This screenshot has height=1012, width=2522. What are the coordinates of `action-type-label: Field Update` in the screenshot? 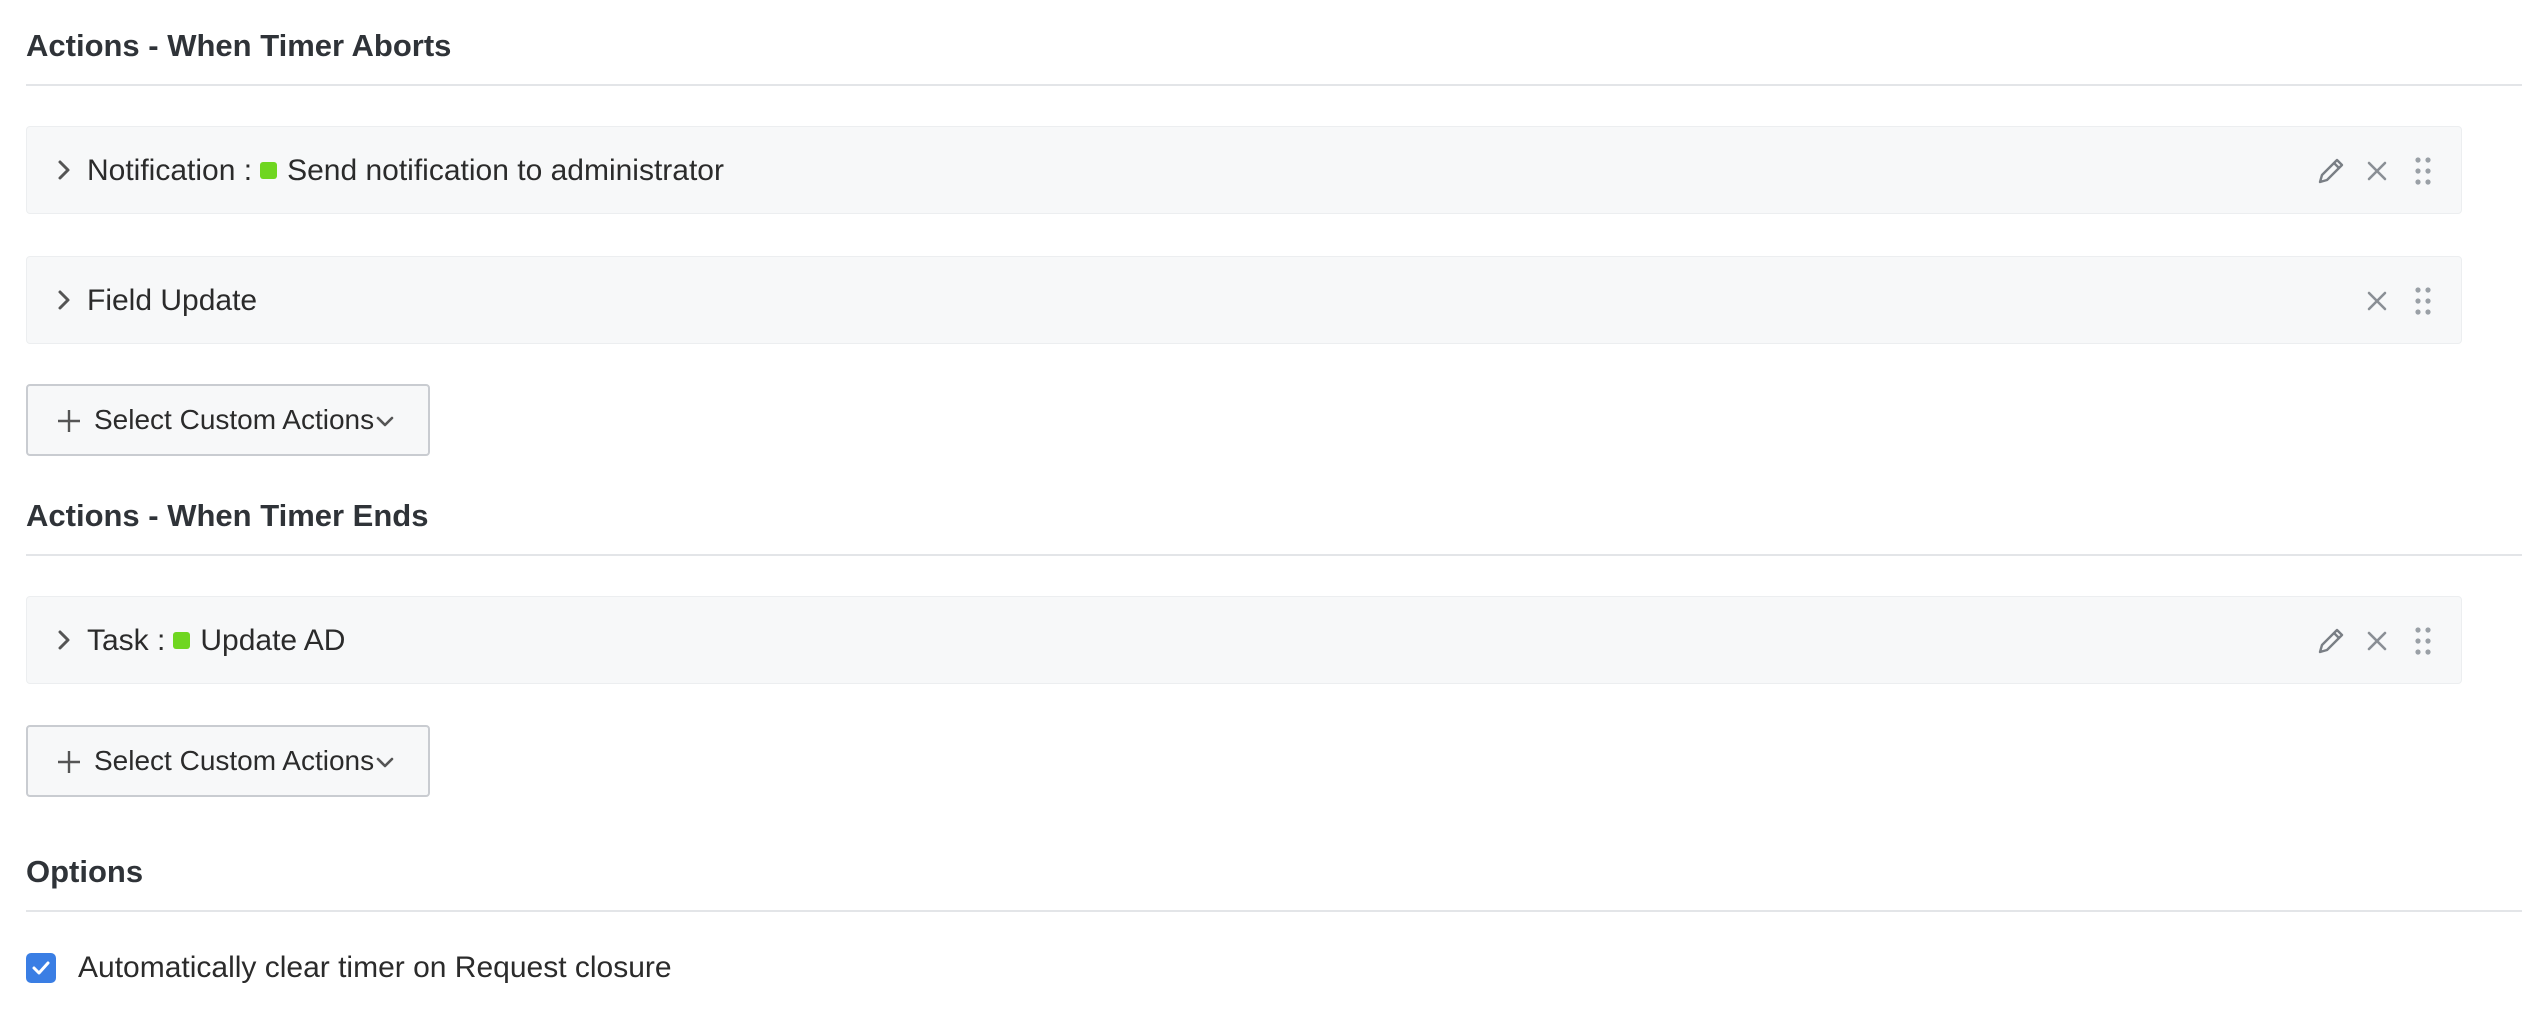 It's located at (172, 300).